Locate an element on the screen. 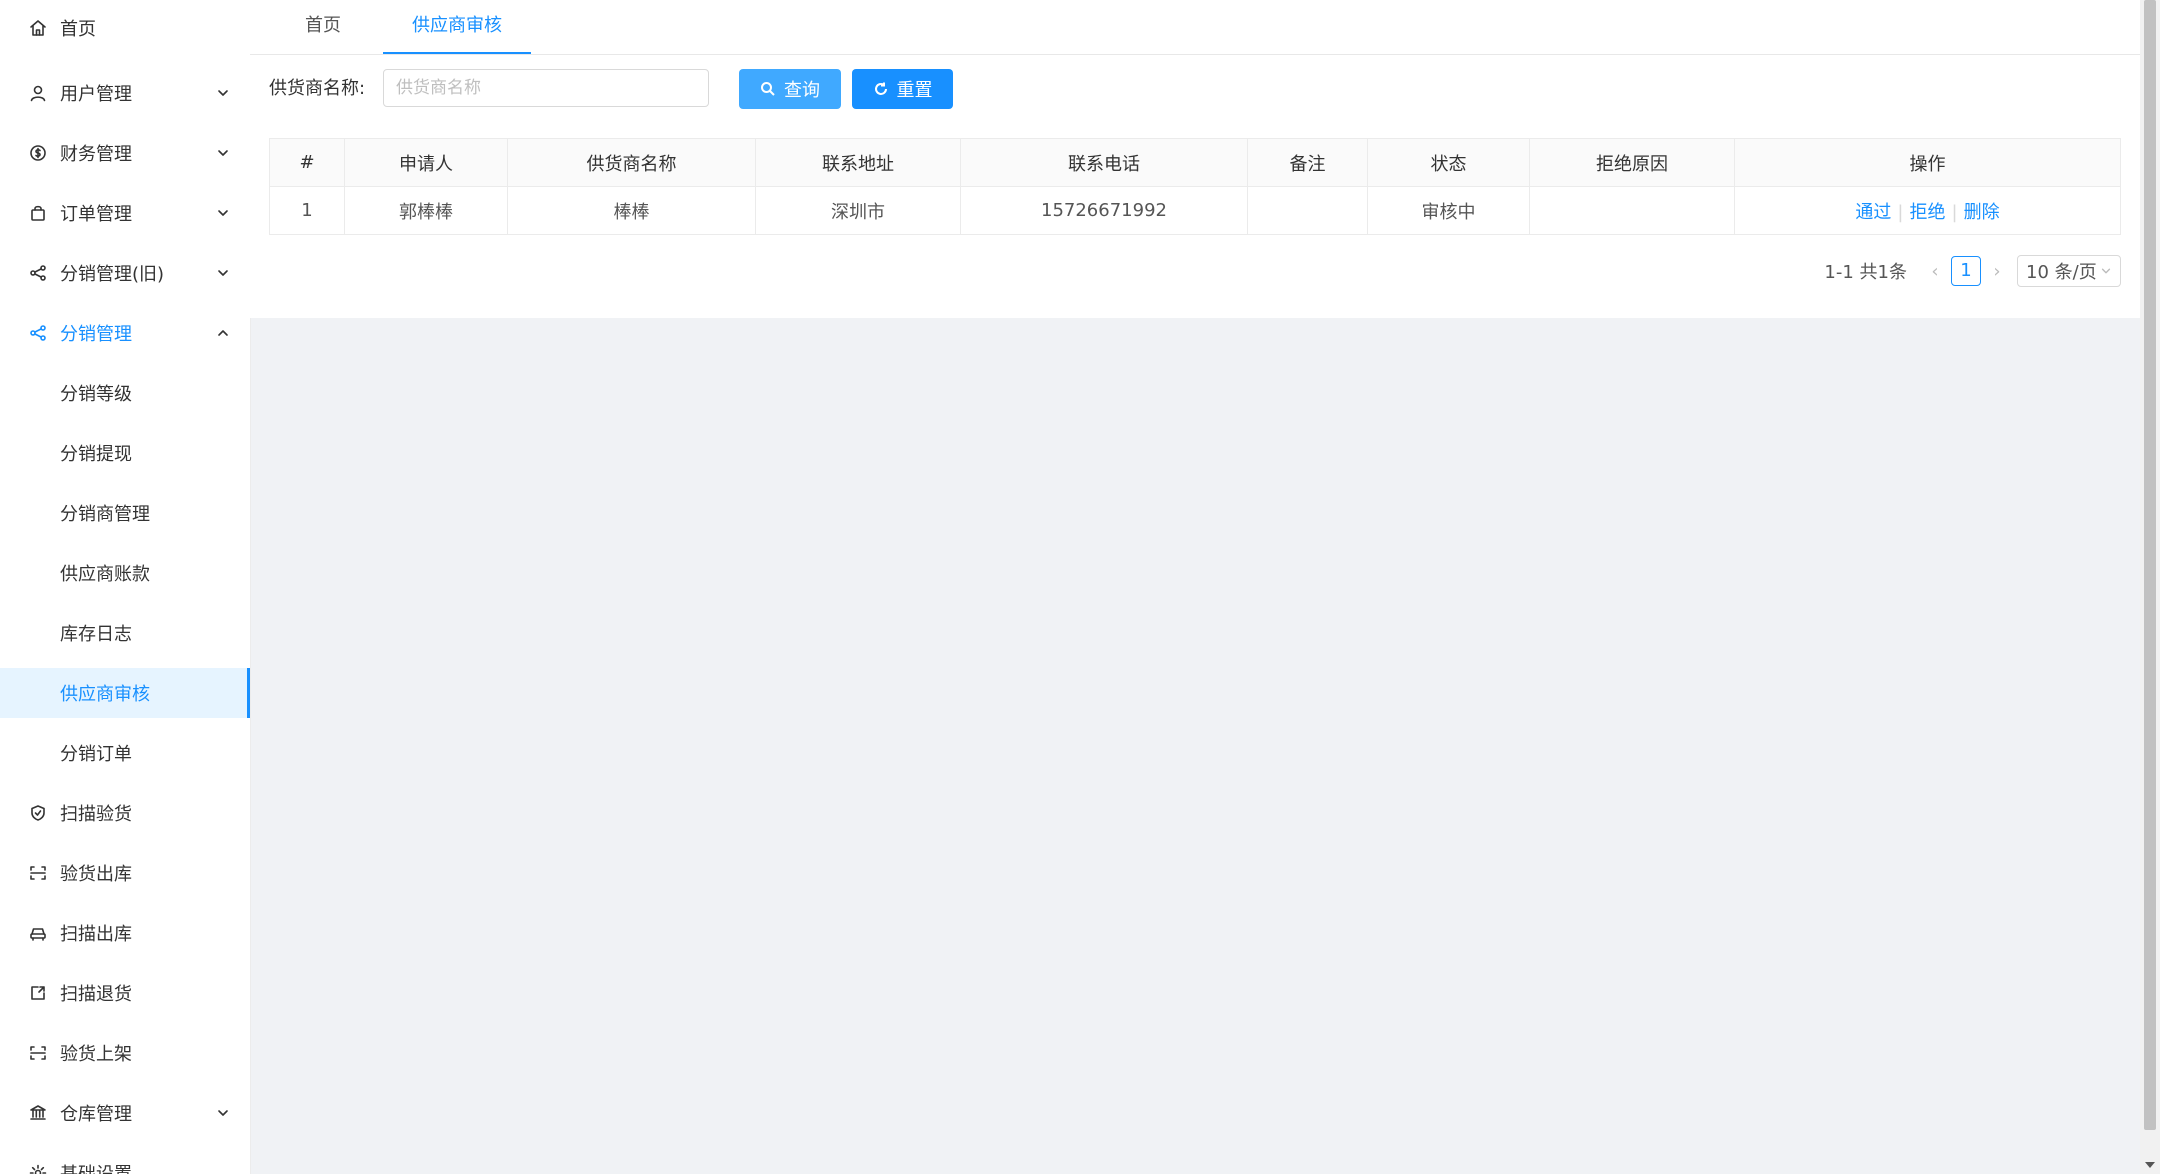 This screenshot has height=1174, width=2160. reject-link: 拒绝 is located at coordinates (1928, 212).